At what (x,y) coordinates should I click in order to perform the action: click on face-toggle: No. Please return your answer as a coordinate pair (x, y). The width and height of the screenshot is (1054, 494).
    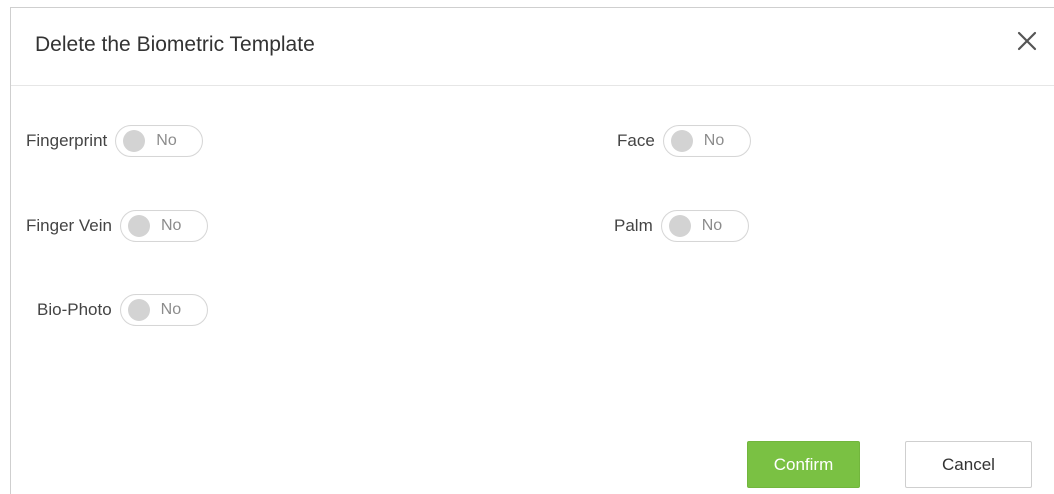
    Looking at the image, I should click on (706, 141).